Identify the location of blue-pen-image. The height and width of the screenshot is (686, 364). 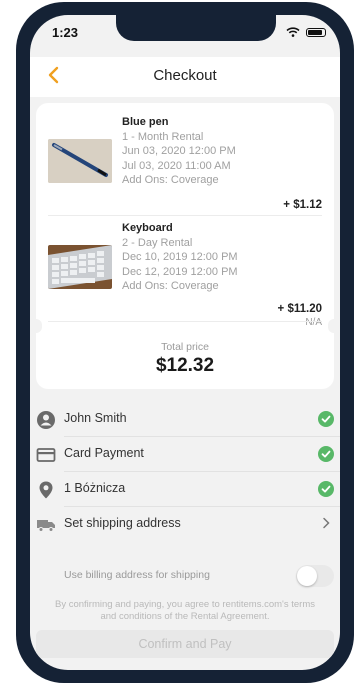
(80, 161).